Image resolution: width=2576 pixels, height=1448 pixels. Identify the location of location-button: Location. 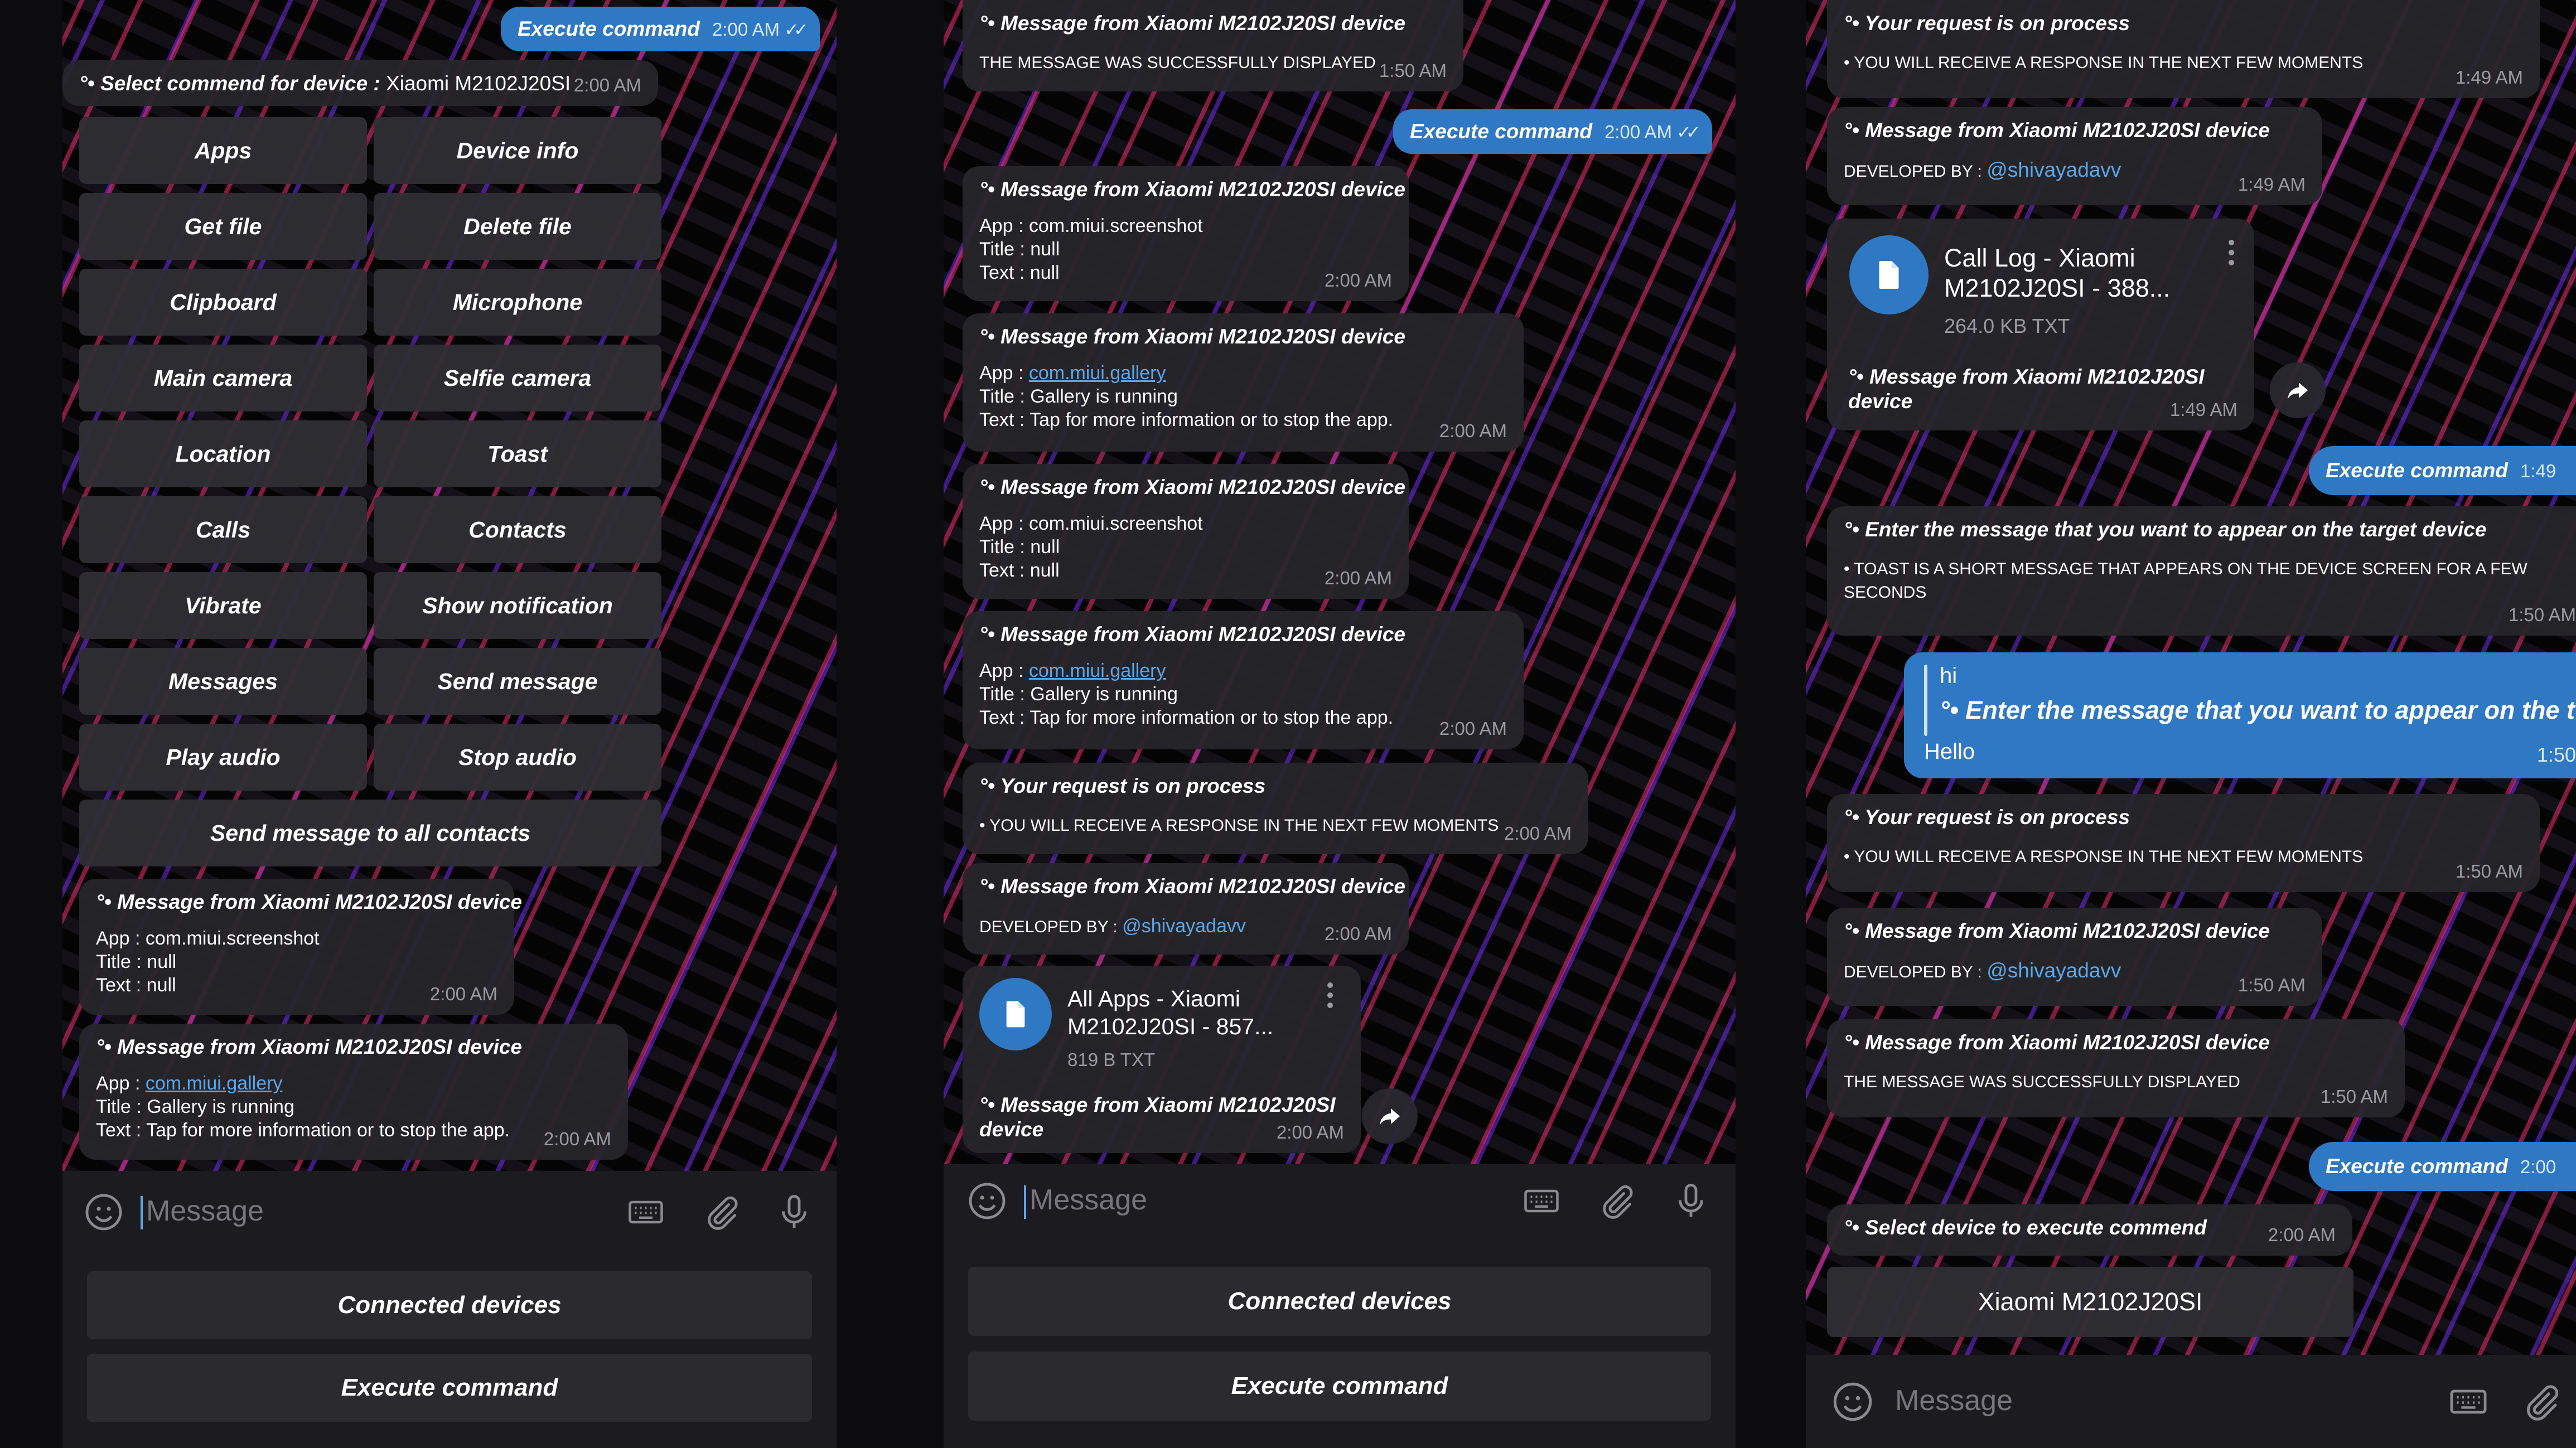
(223, 453).